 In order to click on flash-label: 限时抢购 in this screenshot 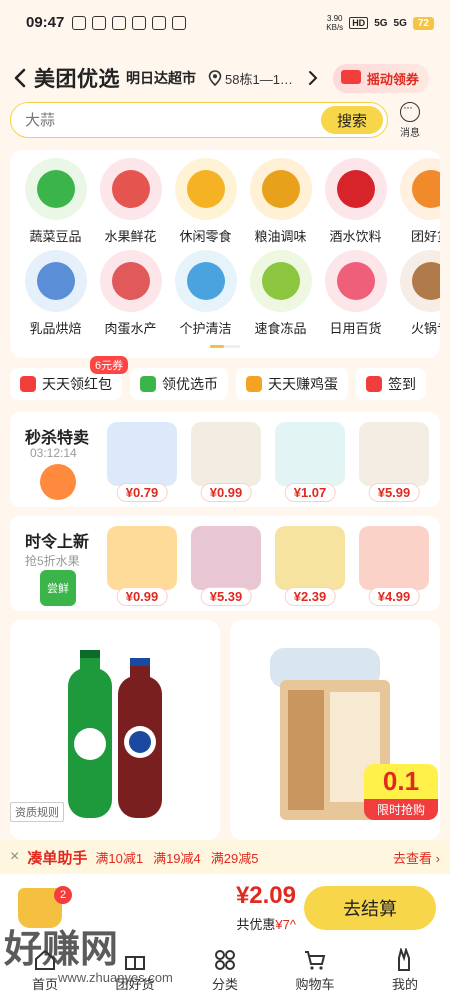, I will do `click(401, 809)`.